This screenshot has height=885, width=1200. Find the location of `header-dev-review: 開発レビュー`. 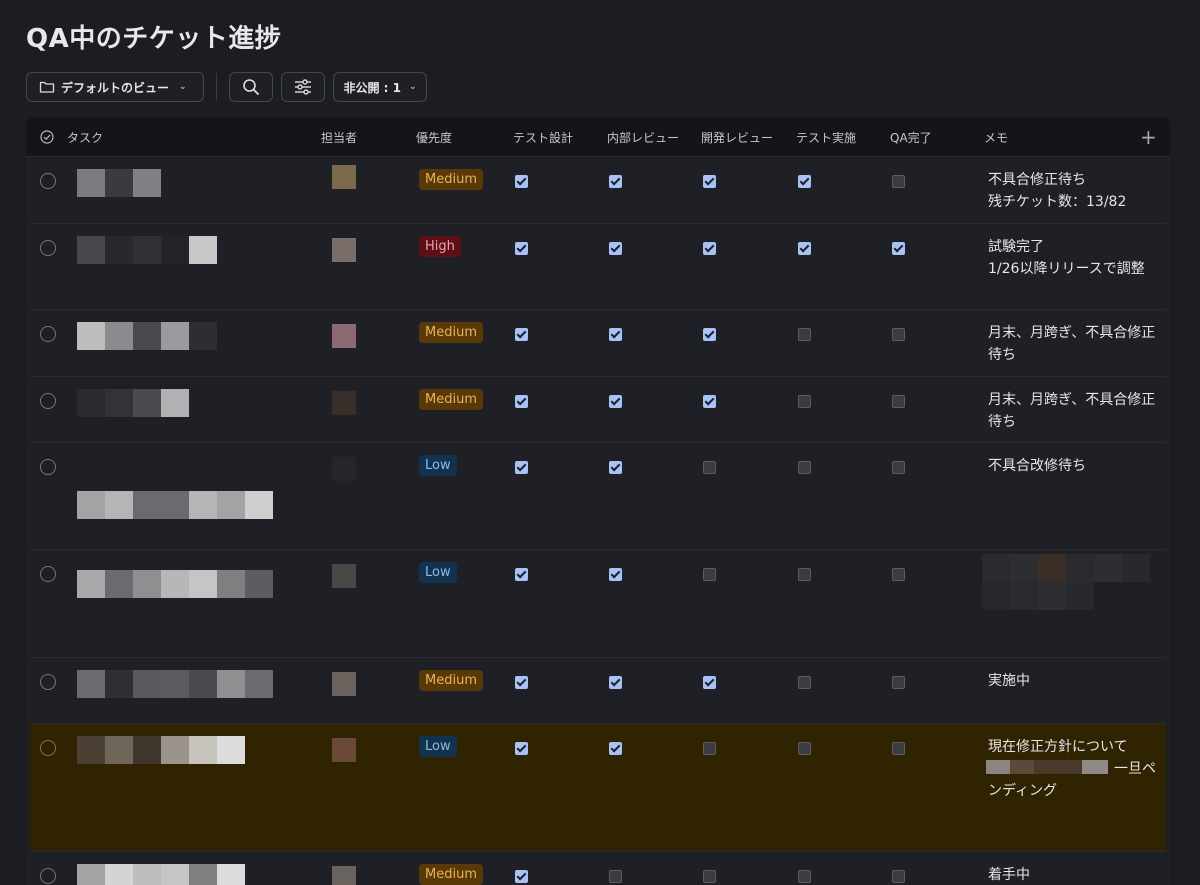

header-dev-review: 開発レビュー is located at coordinates (737, 137).